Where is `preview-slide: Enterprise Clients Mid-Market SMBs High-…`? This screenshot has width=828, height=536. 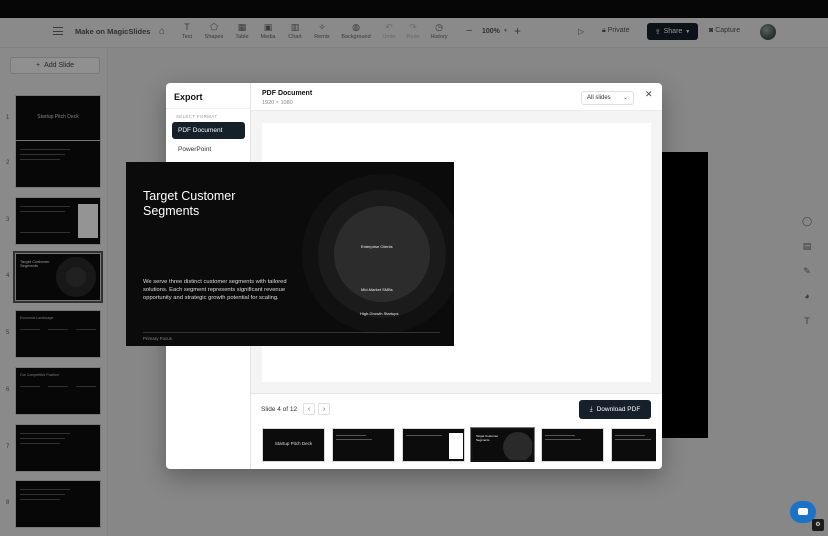 preview-slide: Enterprise Clients Mid-Market SMBs High-… is located at coordinates (290, 254).